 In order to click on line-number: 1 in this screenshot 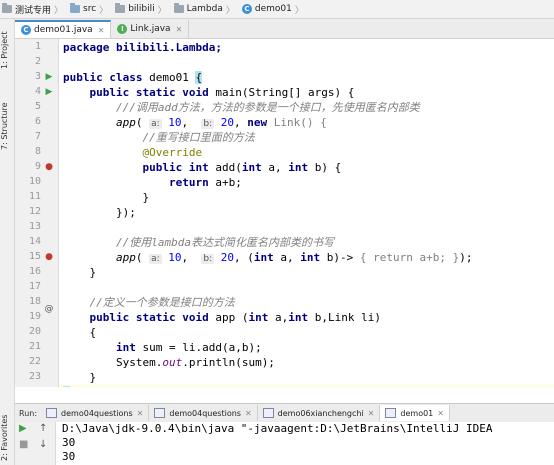, I will do `click(37, 46)`.